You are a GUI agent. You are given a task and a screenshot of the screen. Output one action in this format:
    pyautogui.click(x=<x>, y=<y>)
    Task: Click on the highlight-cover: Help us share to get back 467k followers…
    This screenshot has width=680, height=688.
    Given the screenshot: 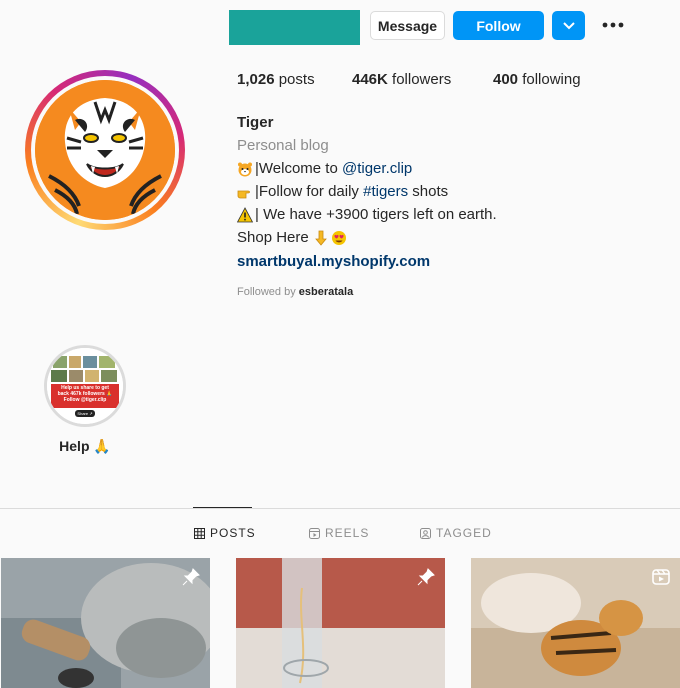 What is the action you would take?
    pyautogui.click(x=85, y=386)
    